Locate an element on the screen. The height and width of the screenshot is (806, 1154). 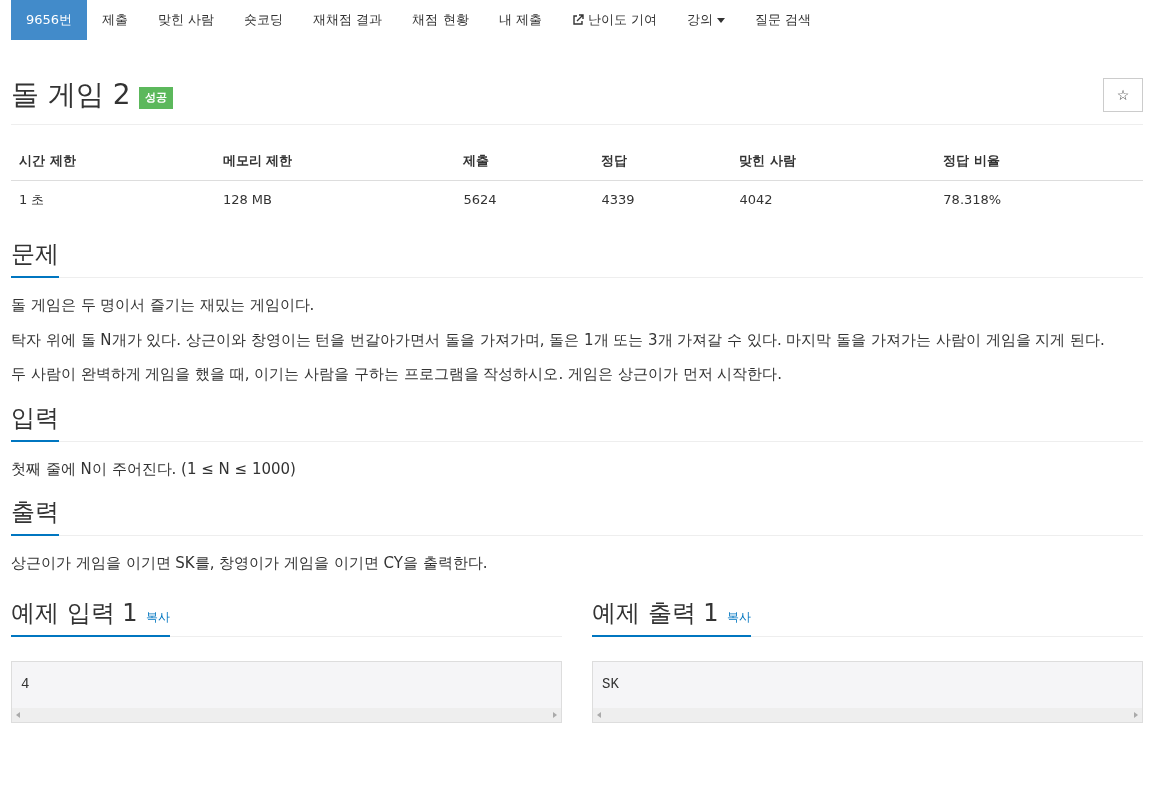
nav-tab: 제출 is located at coordinates (115, 20).